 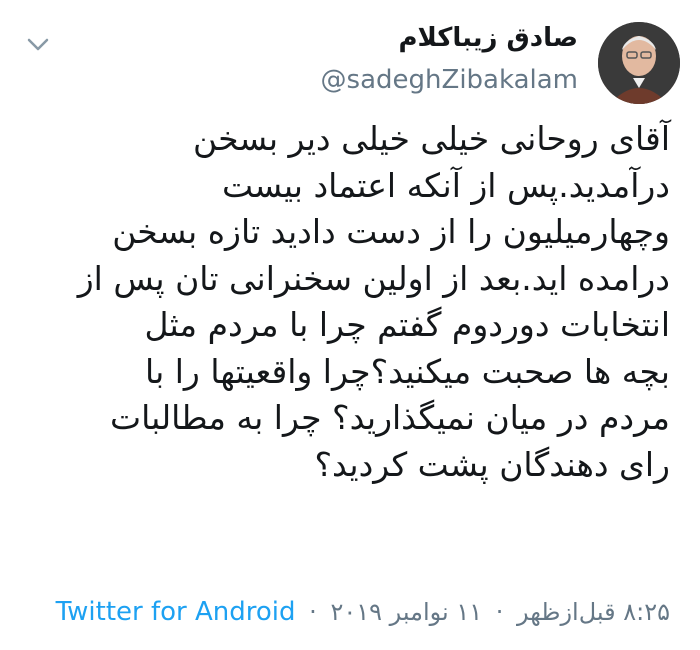 What do you see at coordinates (390, 417) in the screenshot?
I see `tweet-text-line: مردم در میان نمیگذارید؟ چرا به مطالبات` at bounding box center [390, 417].